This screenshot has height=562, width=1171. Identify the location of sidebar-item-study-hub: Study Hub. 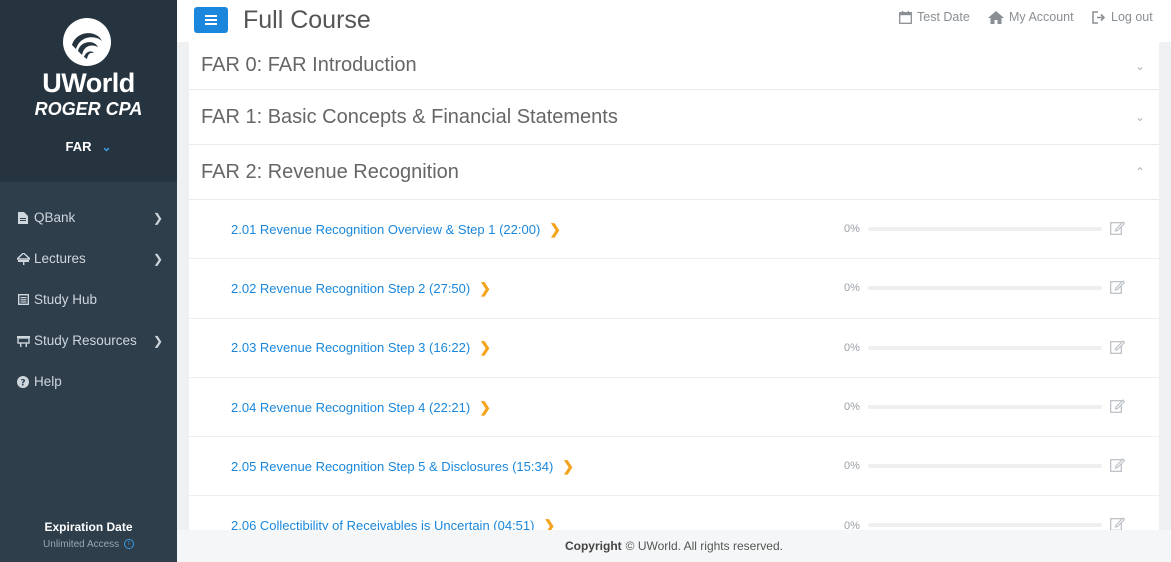
(88, 299).